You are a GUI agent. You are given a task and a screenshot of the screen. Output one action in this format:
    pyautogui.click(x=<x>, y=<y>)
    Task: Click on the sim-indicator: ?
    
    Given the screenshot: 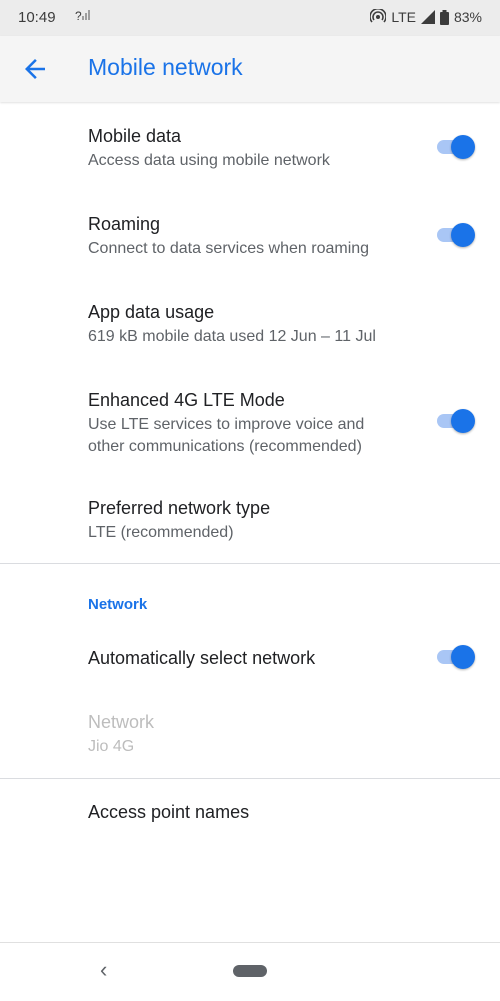 What is the action you would take?
    pyautogui.click(x=78, y=16)
    